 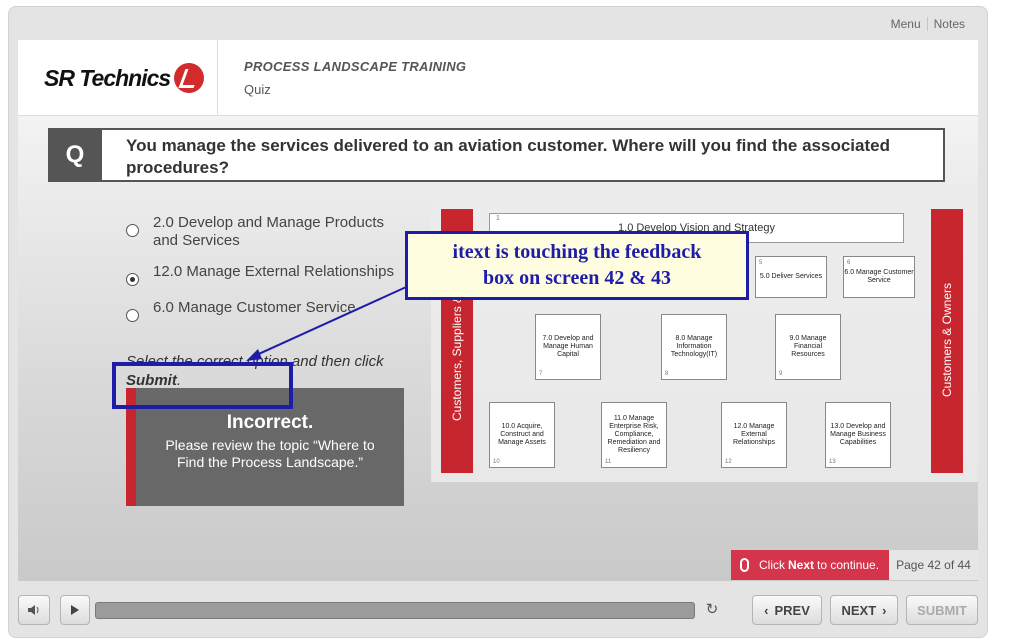 I want to click on process-label: 7.0 Develop and Manage Human Capital, so click(x=568, y=346).